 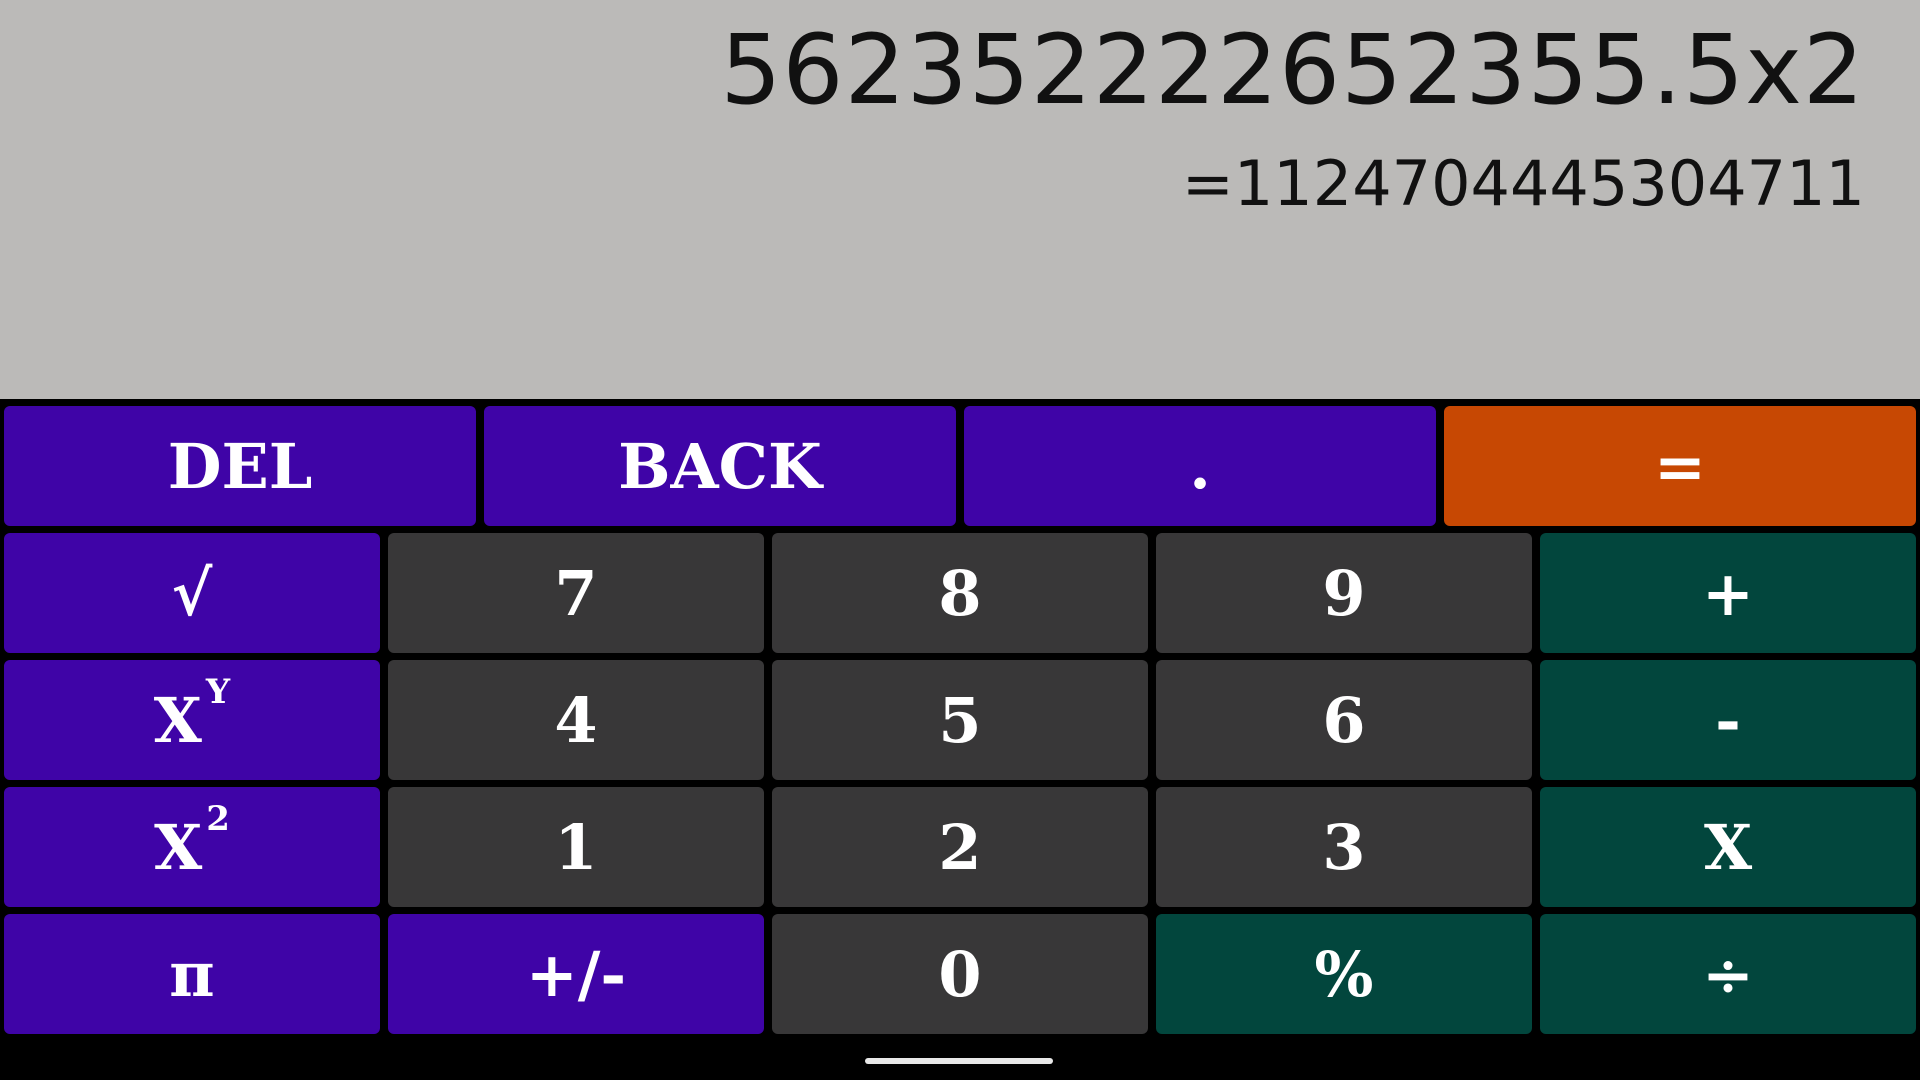 What do you see at coordinates (1292, 70) in the screenshot?
I see `expression-text: 562352222652355.5x2` at bounding box center [1292, 70].